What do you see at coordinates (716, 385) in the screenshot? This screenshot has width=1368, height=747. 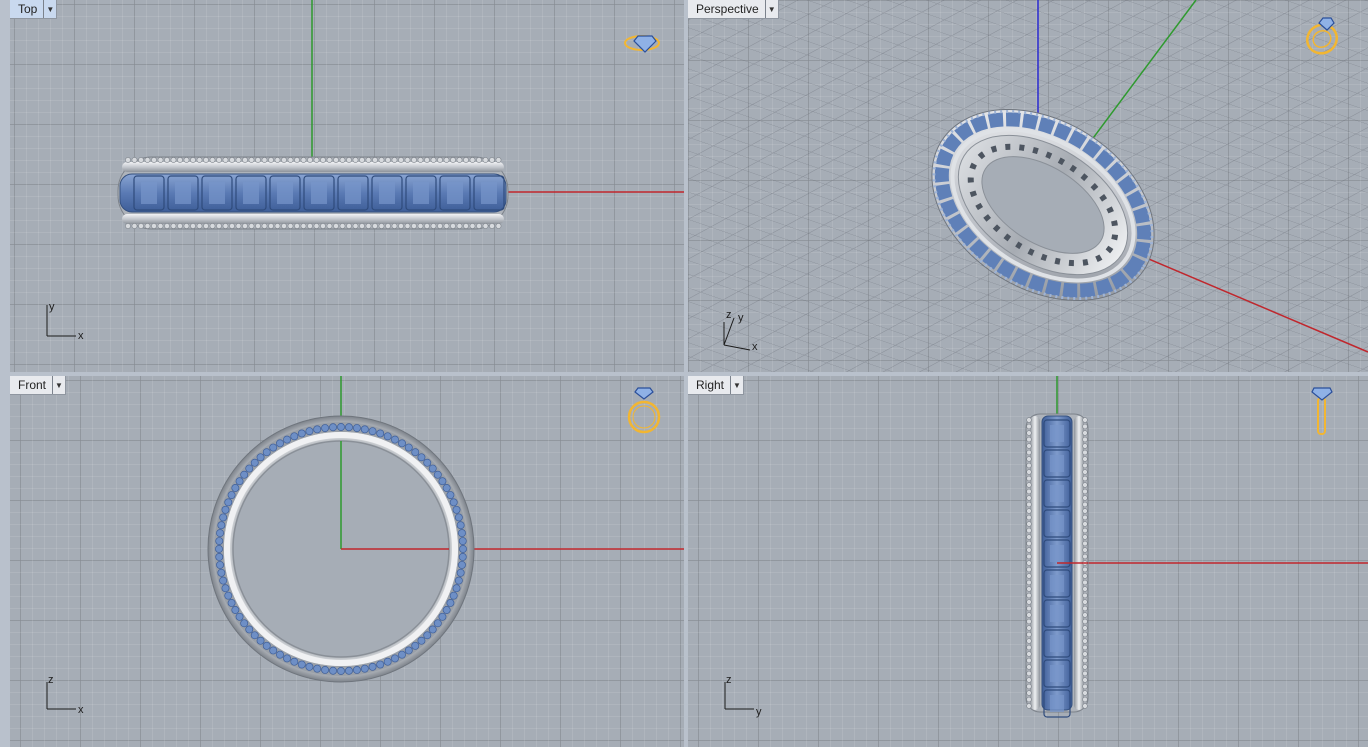 I see `viewport-tab-right: Right ▼` at bounding box center [716, 385].